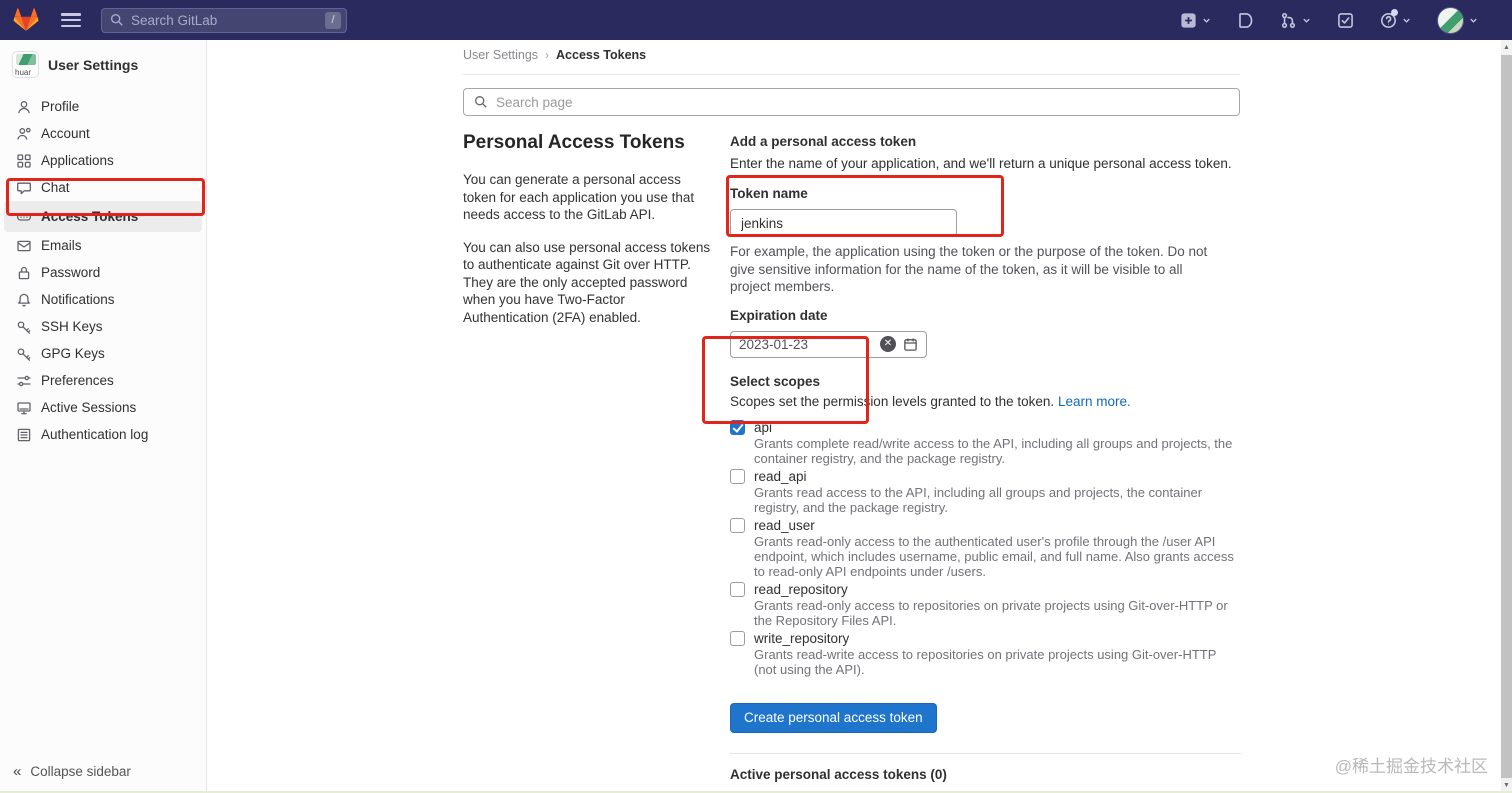  What do you see at coordinates (17, 771) in the screenshot?
I see `collapse-chevrons-icon: «` at bounding box center [17, 771].